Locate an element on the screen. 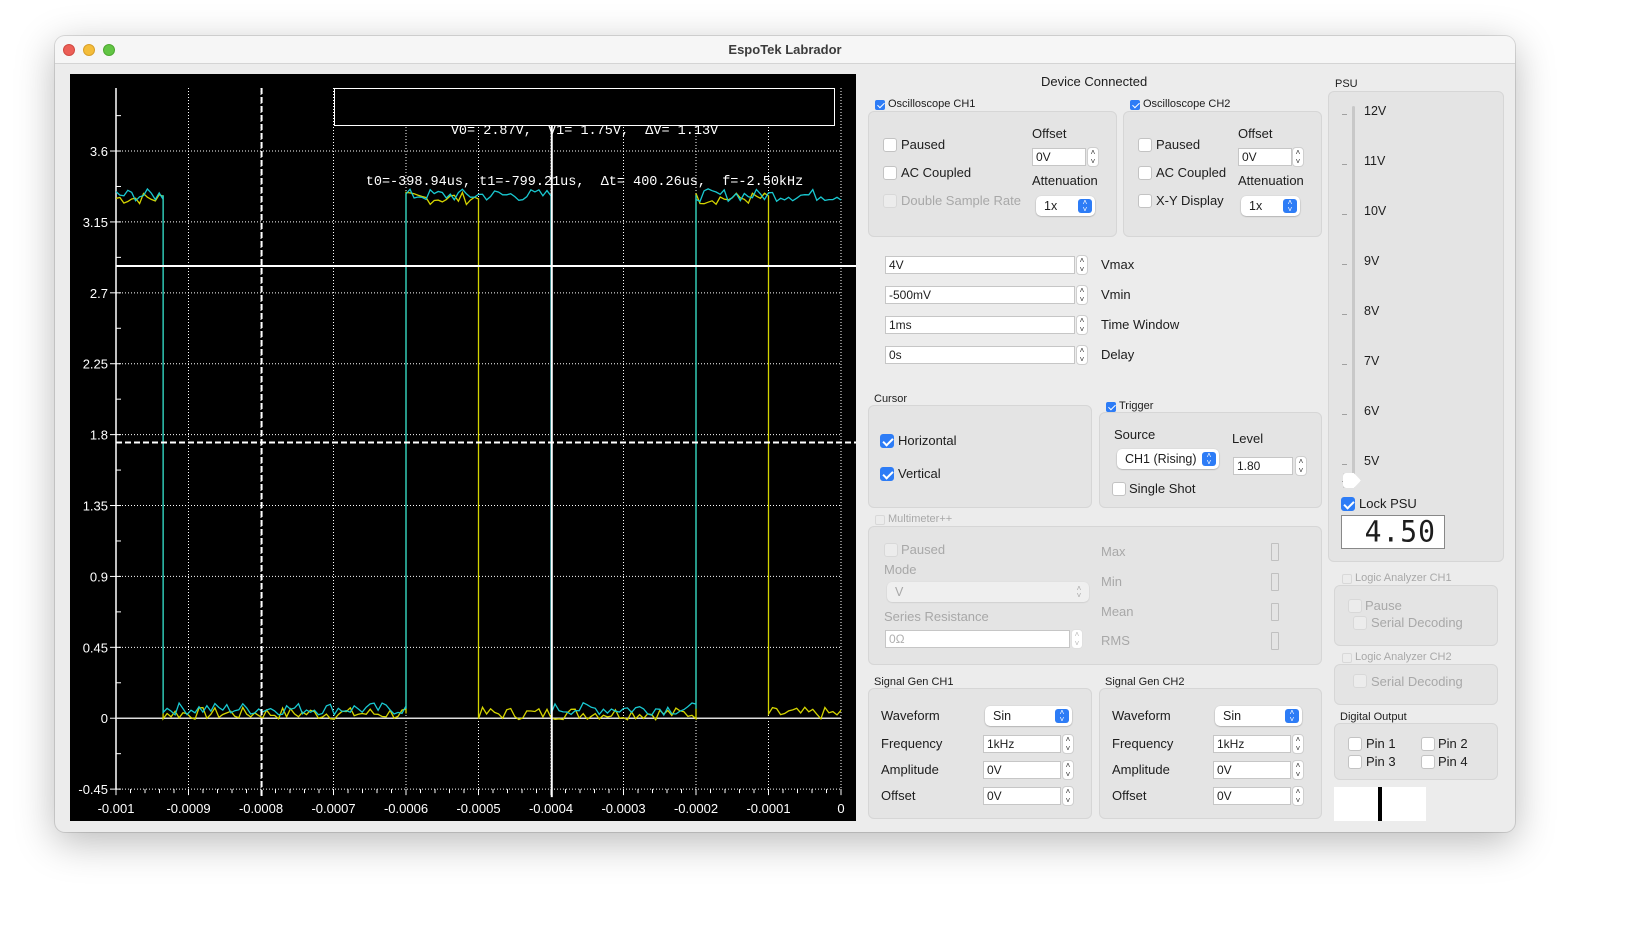 This screenshot has width=1632, height=940. osc-ch1-ac-coupled-label: AC Coupled is located at coordinates (936, 172).